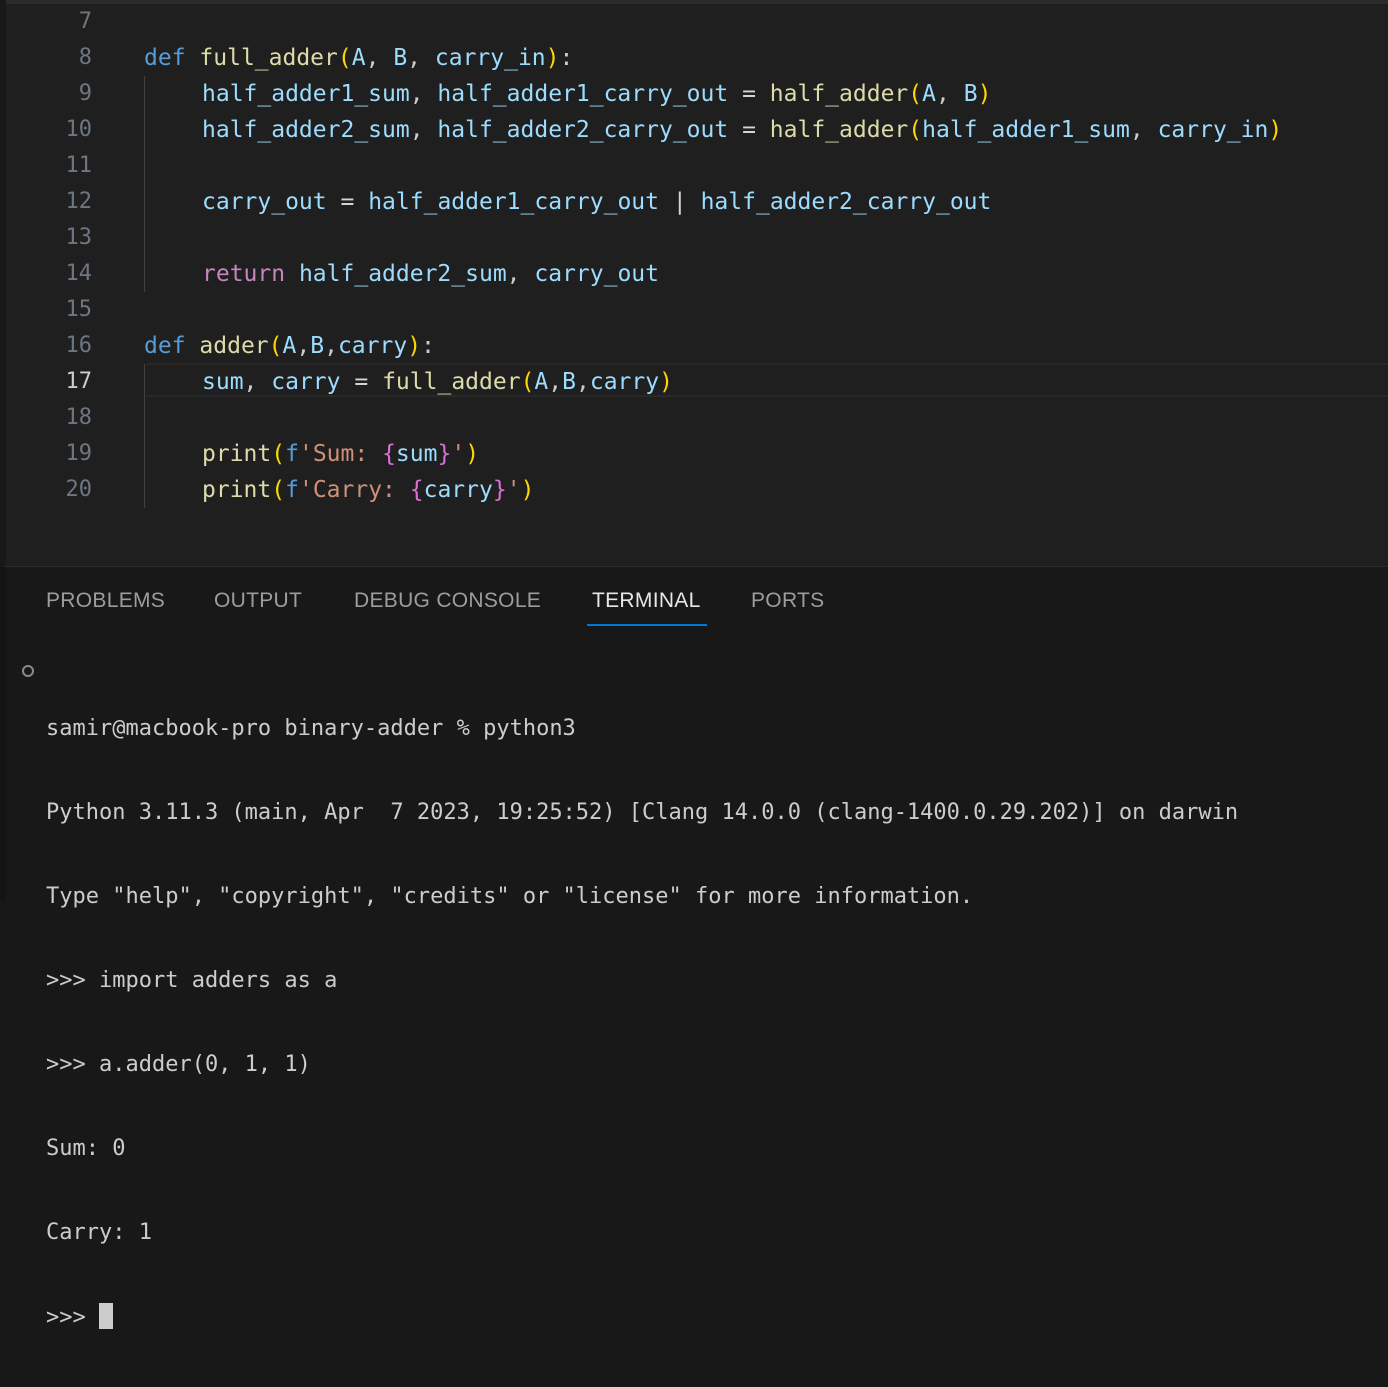  What do you see at coordinates (85, 93) in the screenshot?
I see `line-number: 9` at bounding box center [85, 93].